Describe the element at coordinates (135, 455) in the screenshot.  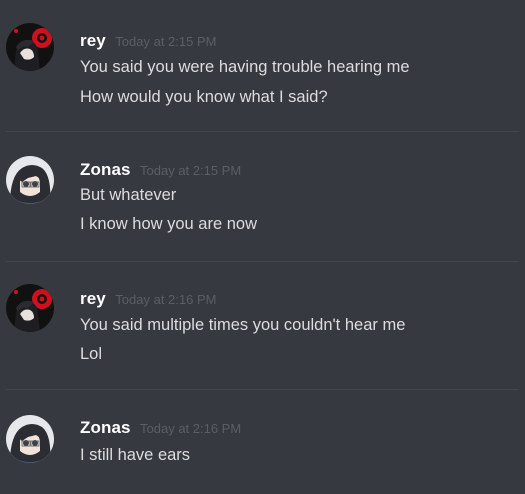
I see `message-line: I still have ears` at that location.